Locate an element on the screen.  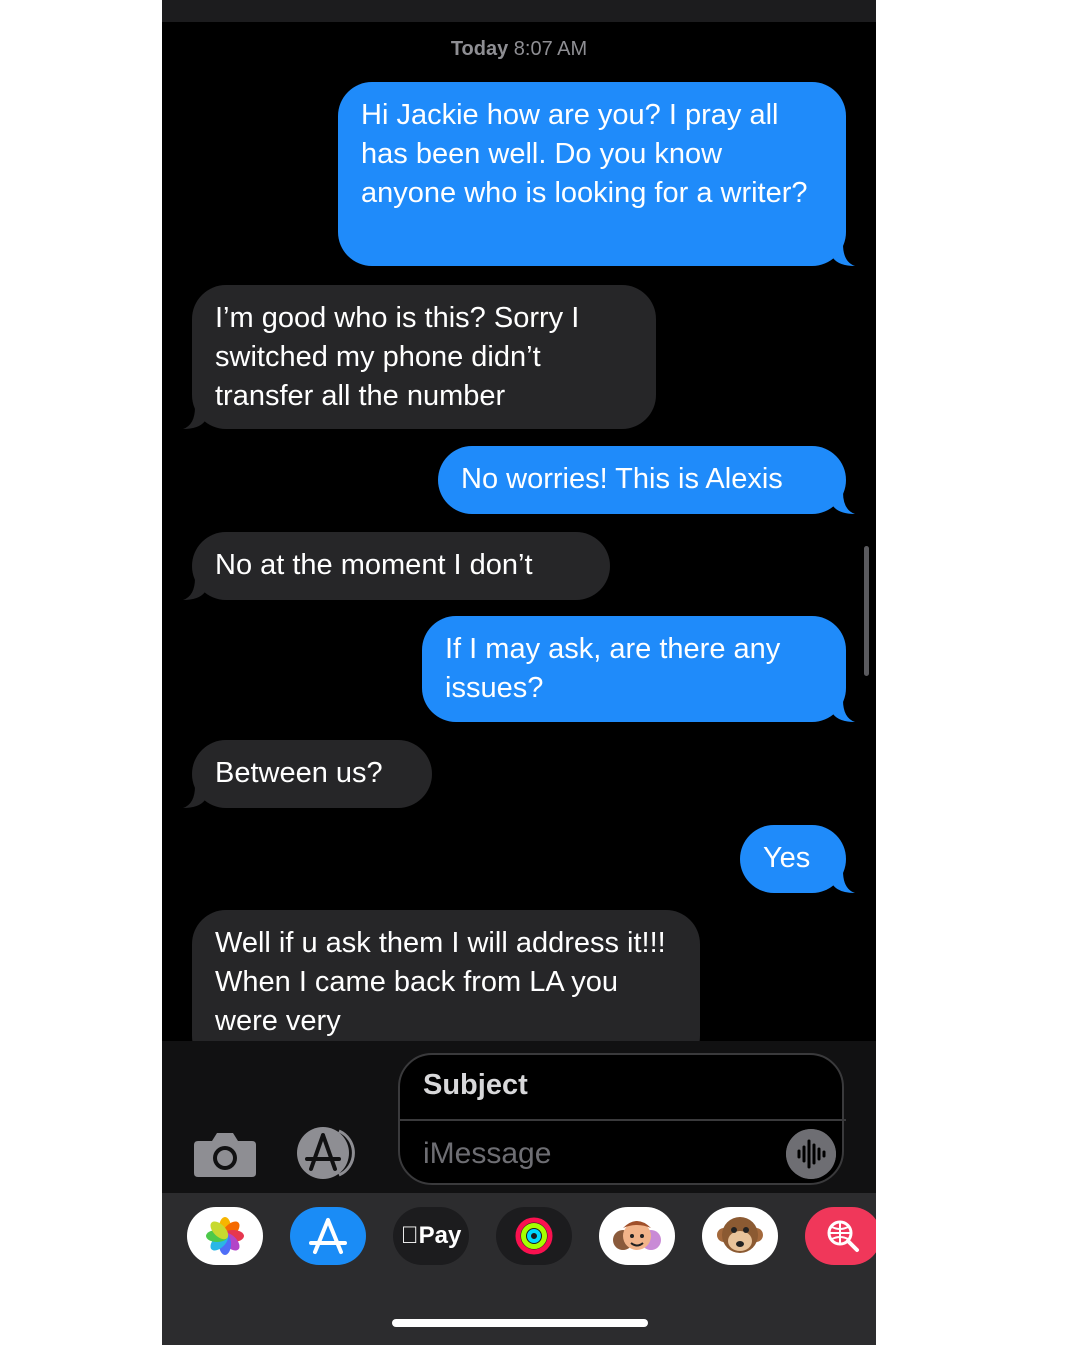
activity-app-icon is located at coordinates (534, 1236).